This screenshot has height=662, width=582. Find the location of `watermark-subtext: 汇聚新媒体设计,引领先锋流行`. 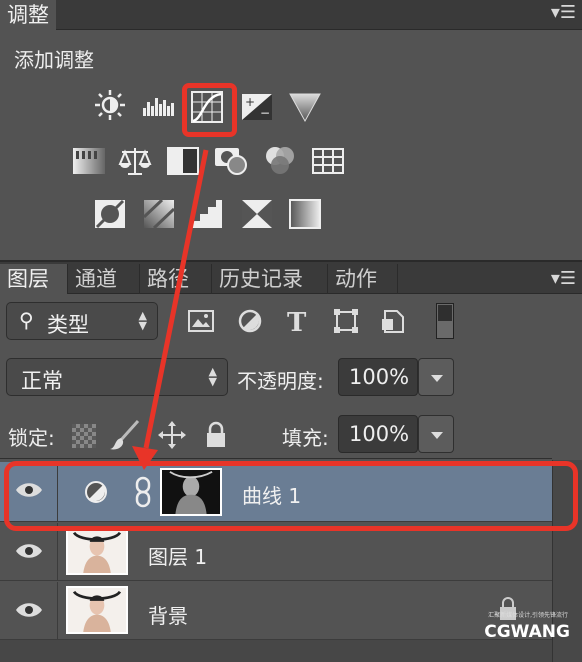

watermark-subtext: 汇聚新媒体设计,引领先锋流行 is located at coordinates (528, 615).